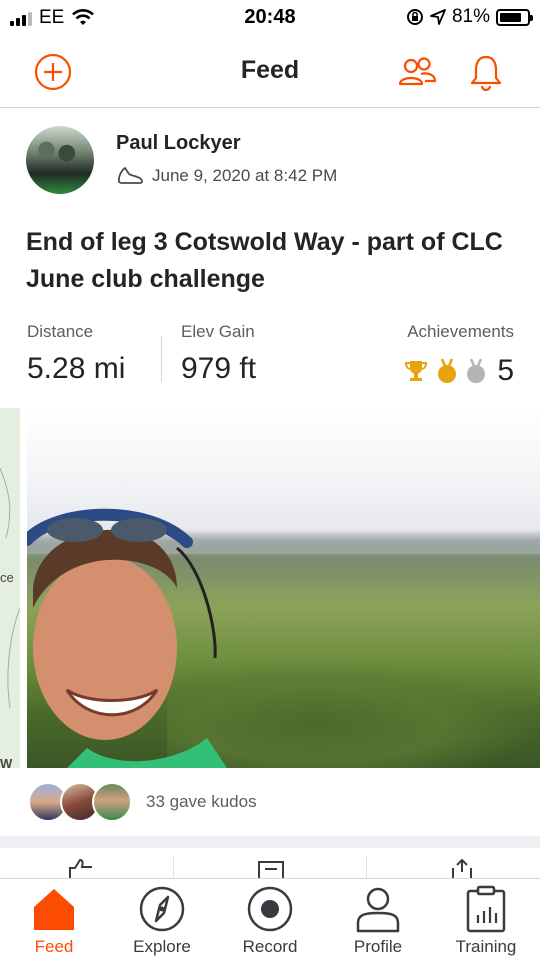 This screenshot has width=540, height=960. I want to click on find-friends-button, so click(417, 72).